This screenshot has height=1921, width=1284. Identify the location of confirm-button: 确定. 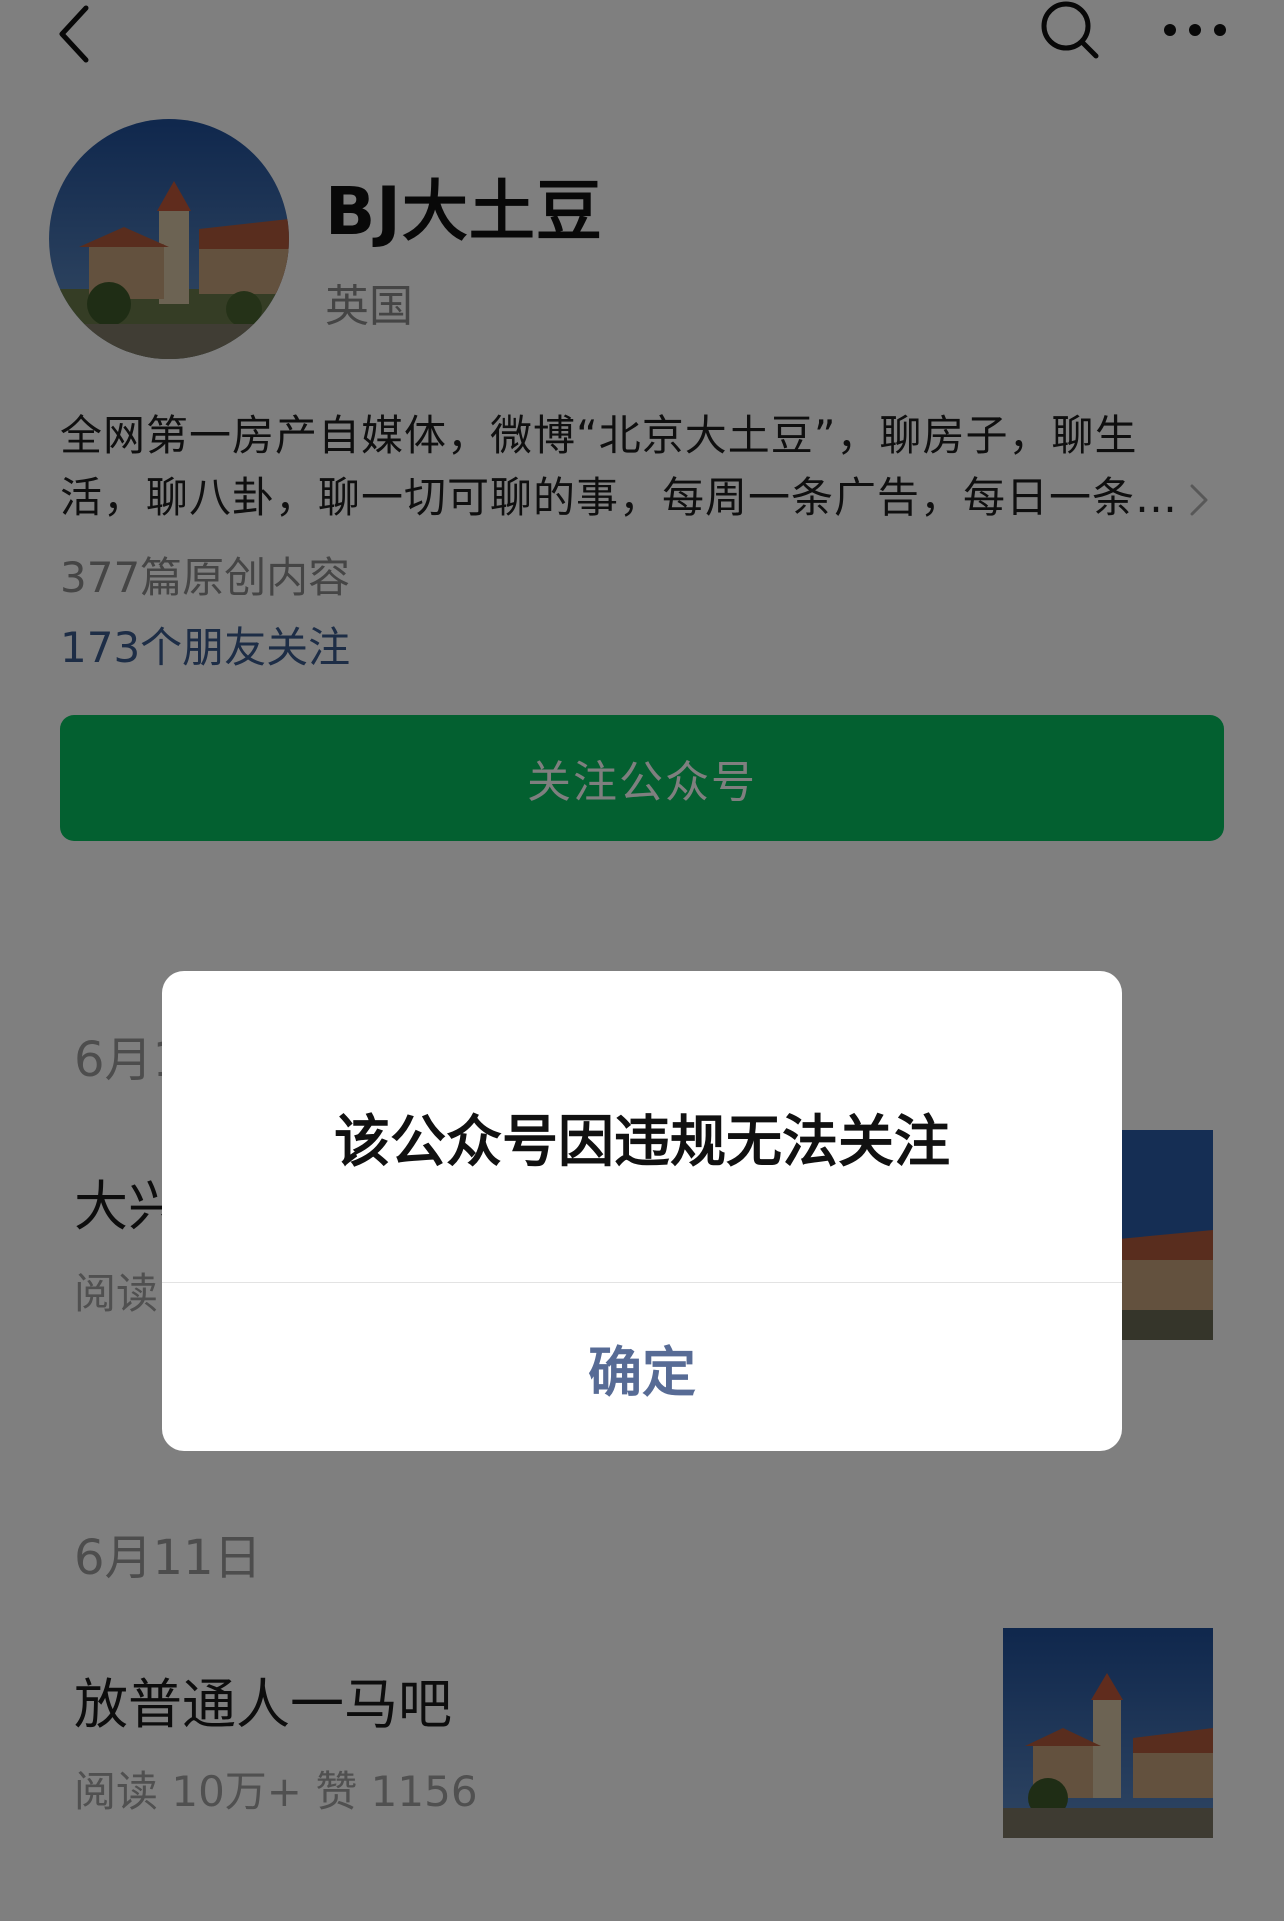
(642, 1367).